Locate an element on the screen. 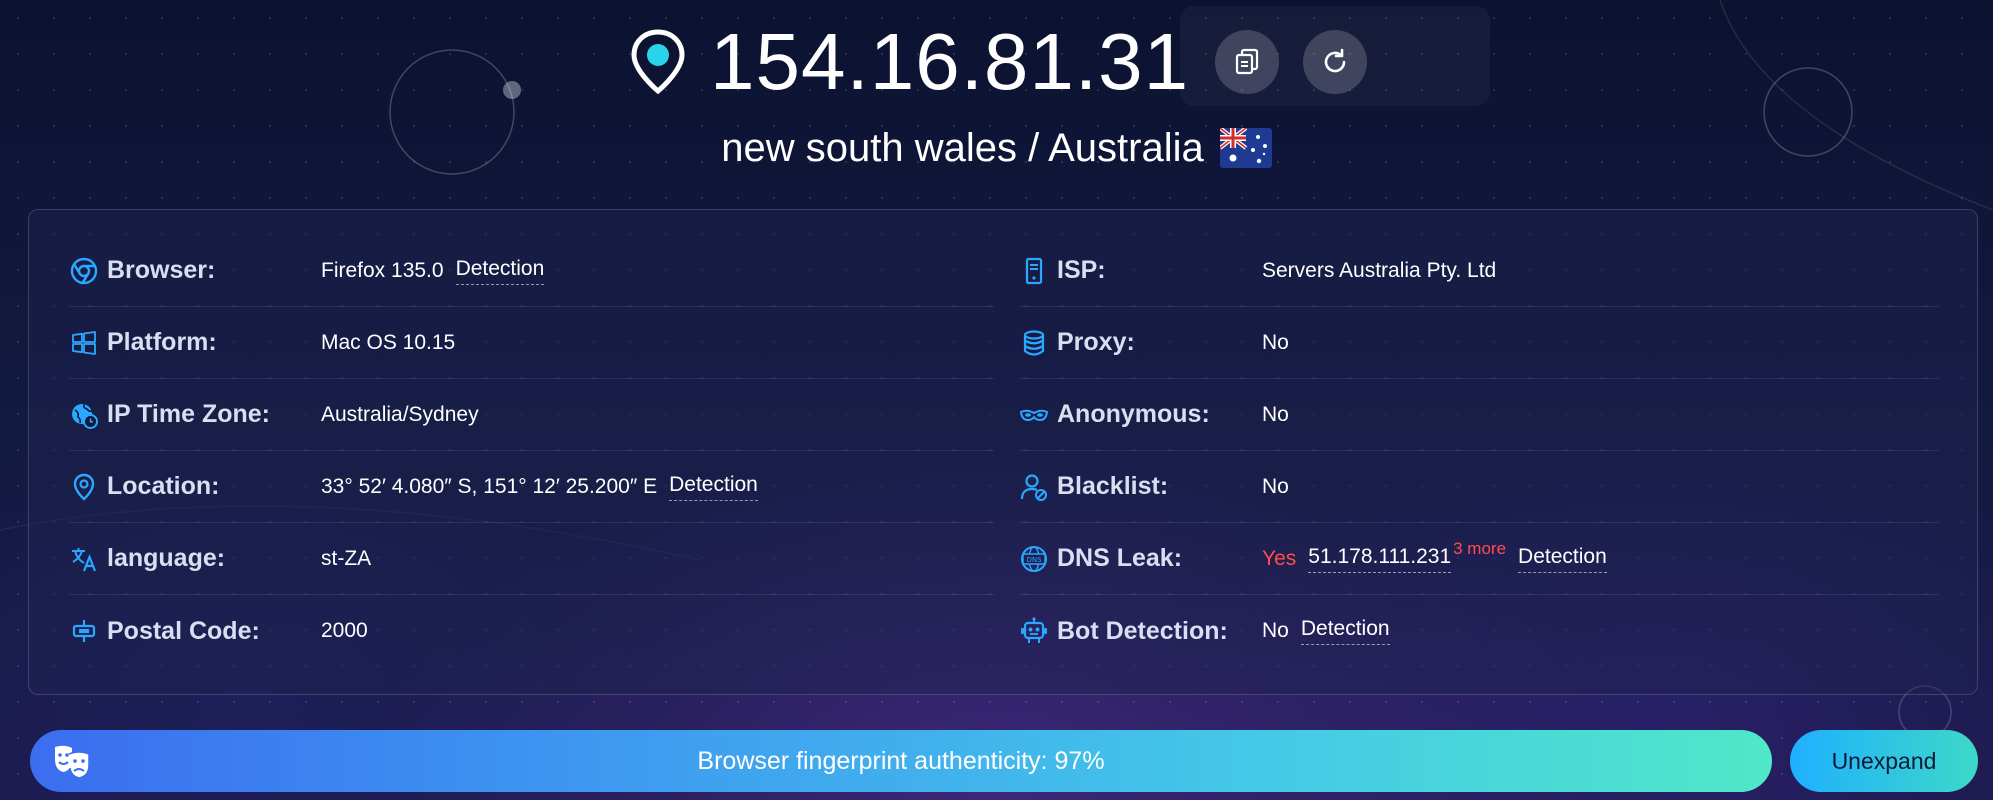  dns-leak-status: Yes is located at coordinates (1279, 558).